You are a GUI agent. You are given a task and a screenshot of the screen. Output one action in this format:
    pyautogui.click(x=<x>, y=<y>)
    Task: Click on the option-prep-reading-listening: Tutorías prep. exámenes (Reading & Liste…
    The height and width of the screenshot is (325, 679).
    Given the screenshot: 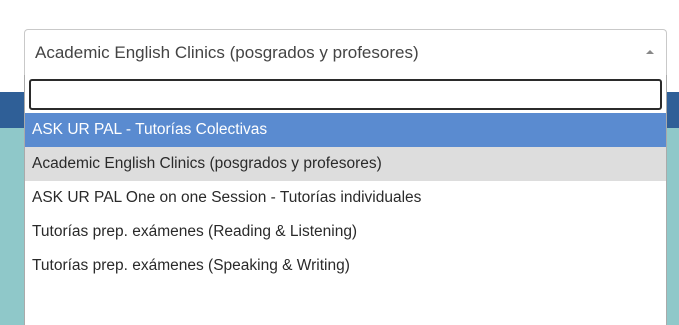 What is the action you would take?
    pyautogui.click(x=345, y=232)
    